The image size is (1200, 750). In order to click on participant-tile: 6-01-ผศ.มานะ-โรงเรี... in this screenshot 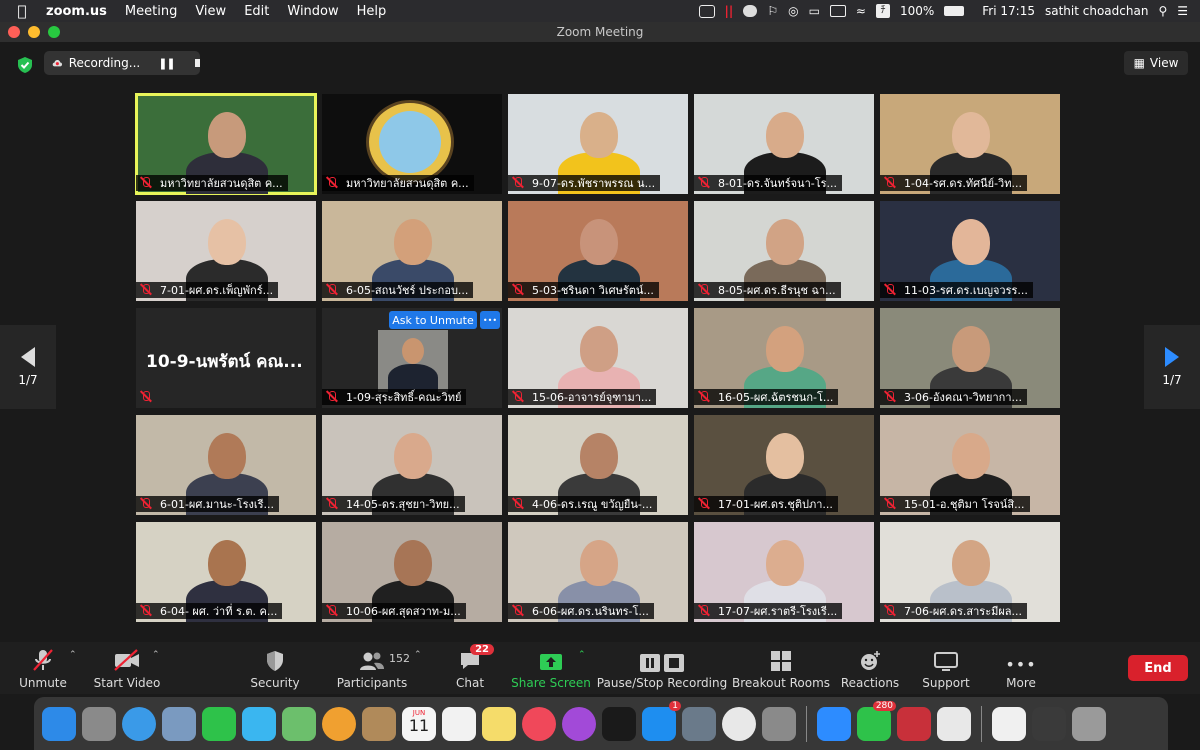, I will do `click(226, 465)`.